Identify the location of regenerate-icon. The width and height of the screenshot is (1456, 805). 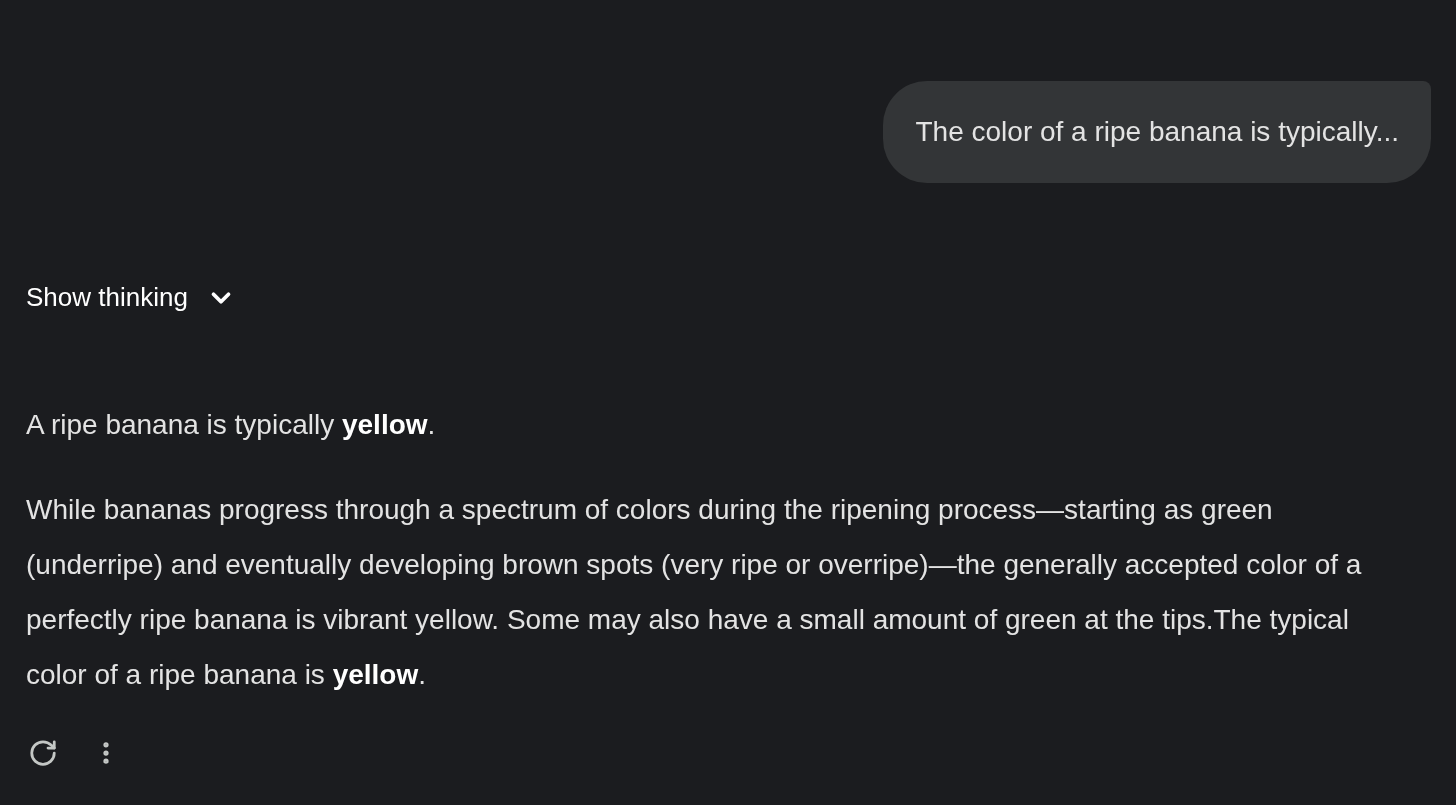
(43, 753).